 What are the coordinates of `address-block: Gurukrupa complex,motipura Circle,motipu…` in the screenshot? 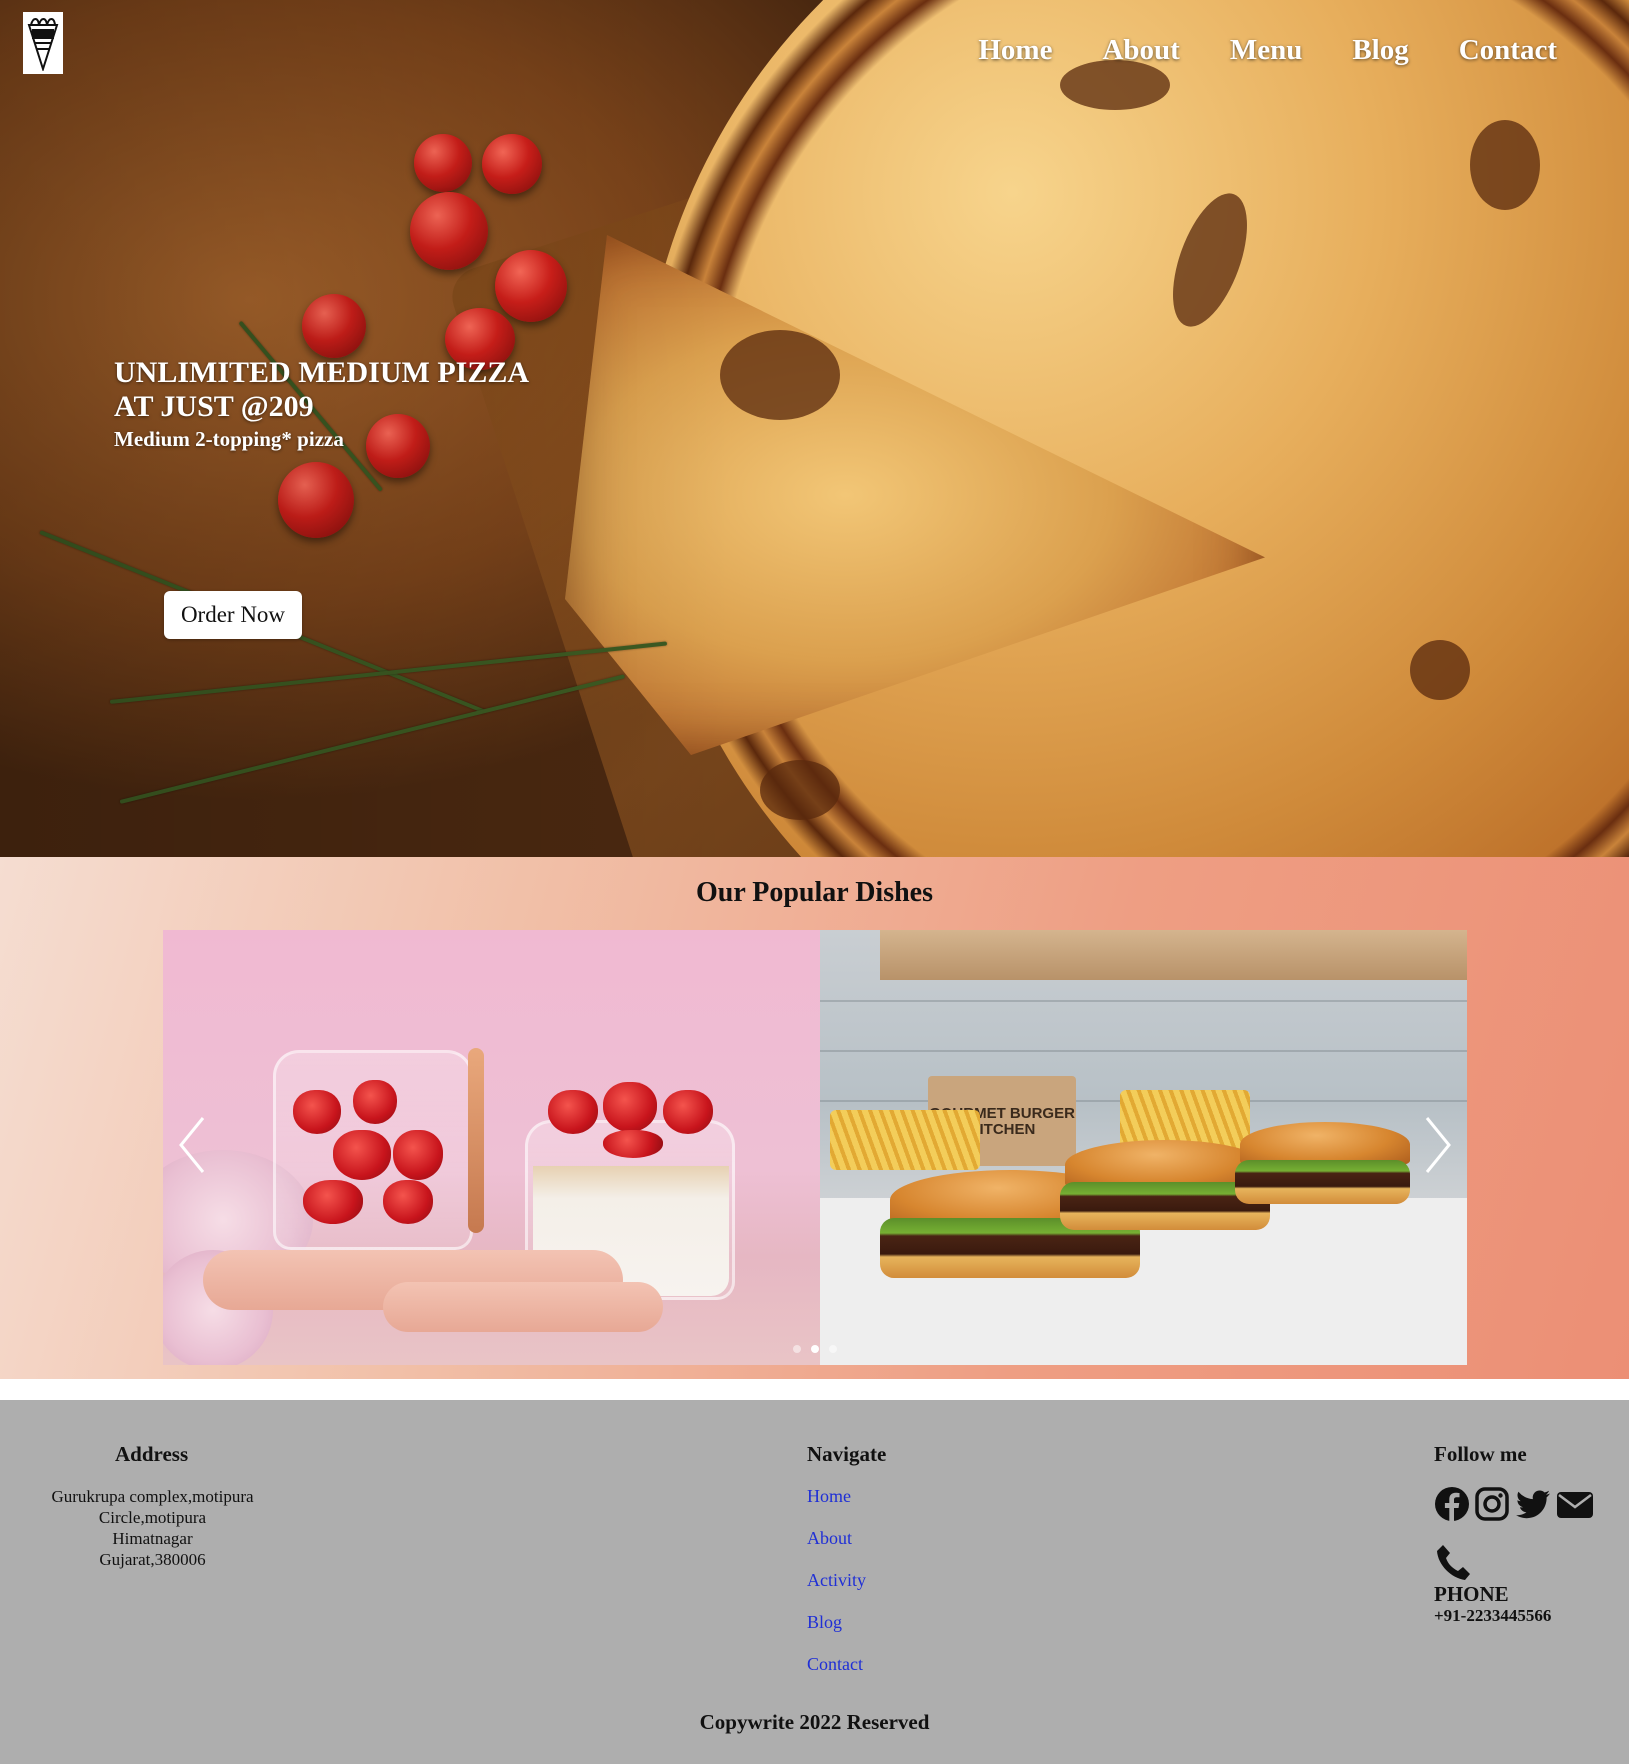 It's located at (152, 1528).